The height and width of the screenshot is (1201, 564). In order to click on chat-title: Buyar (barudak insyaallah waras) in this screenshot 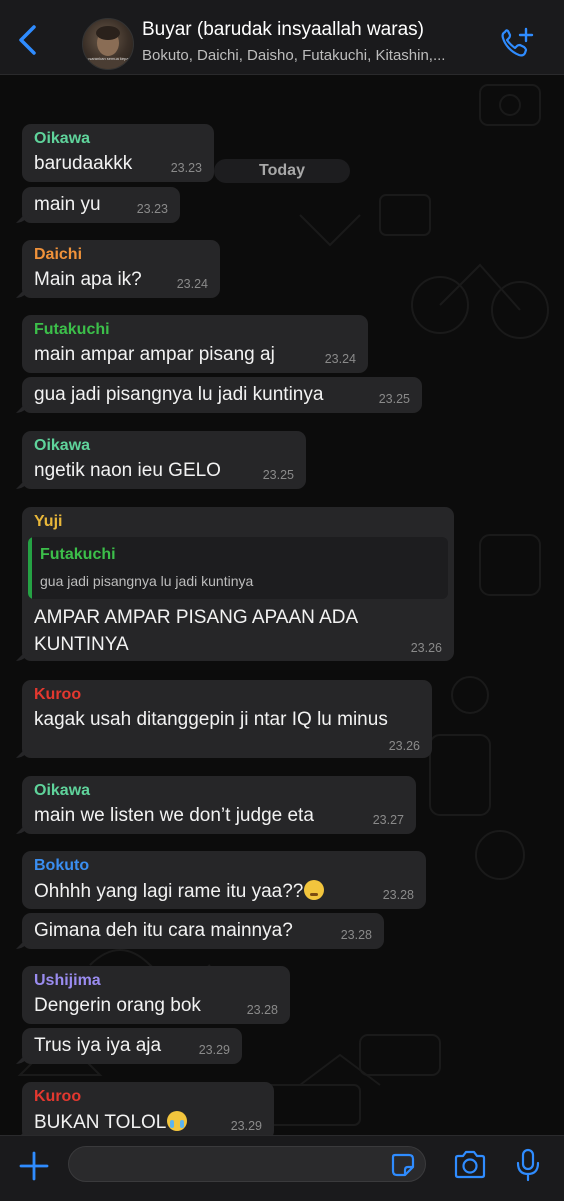, I will do `click(322, 30)`.